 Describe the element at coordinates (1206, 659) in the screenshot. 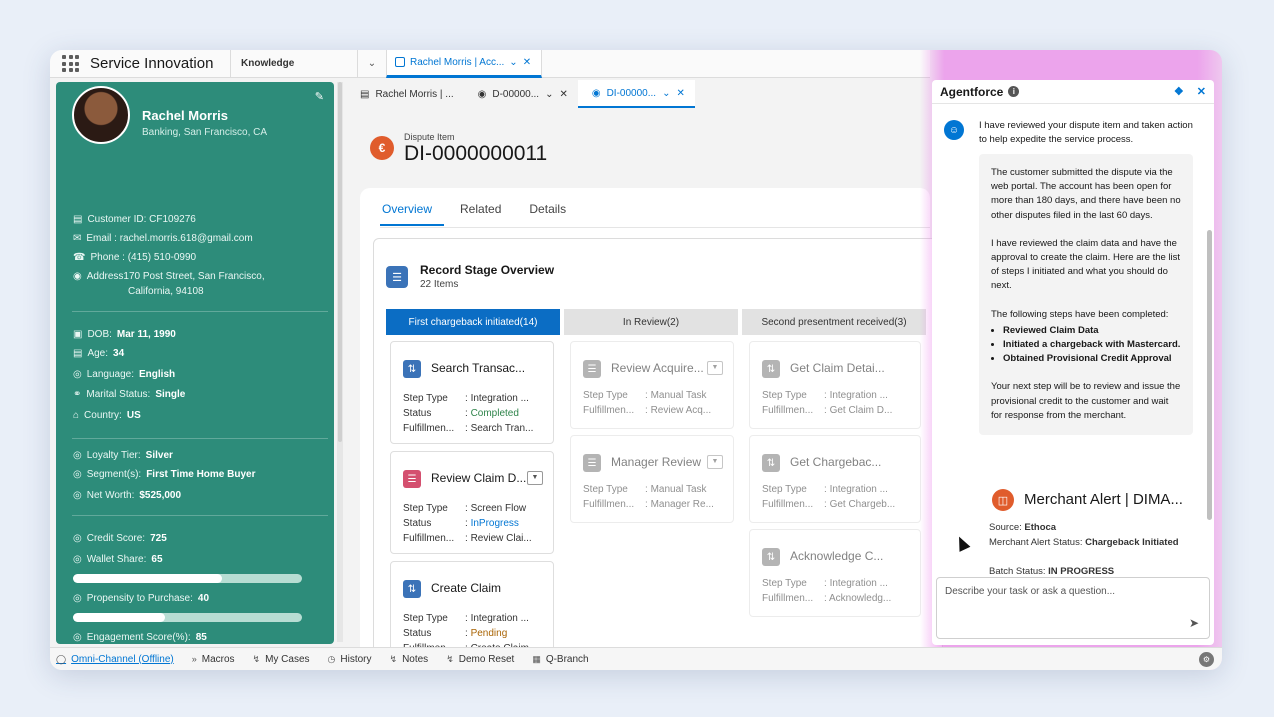

I see `settings-icon: ⚙` at that location.